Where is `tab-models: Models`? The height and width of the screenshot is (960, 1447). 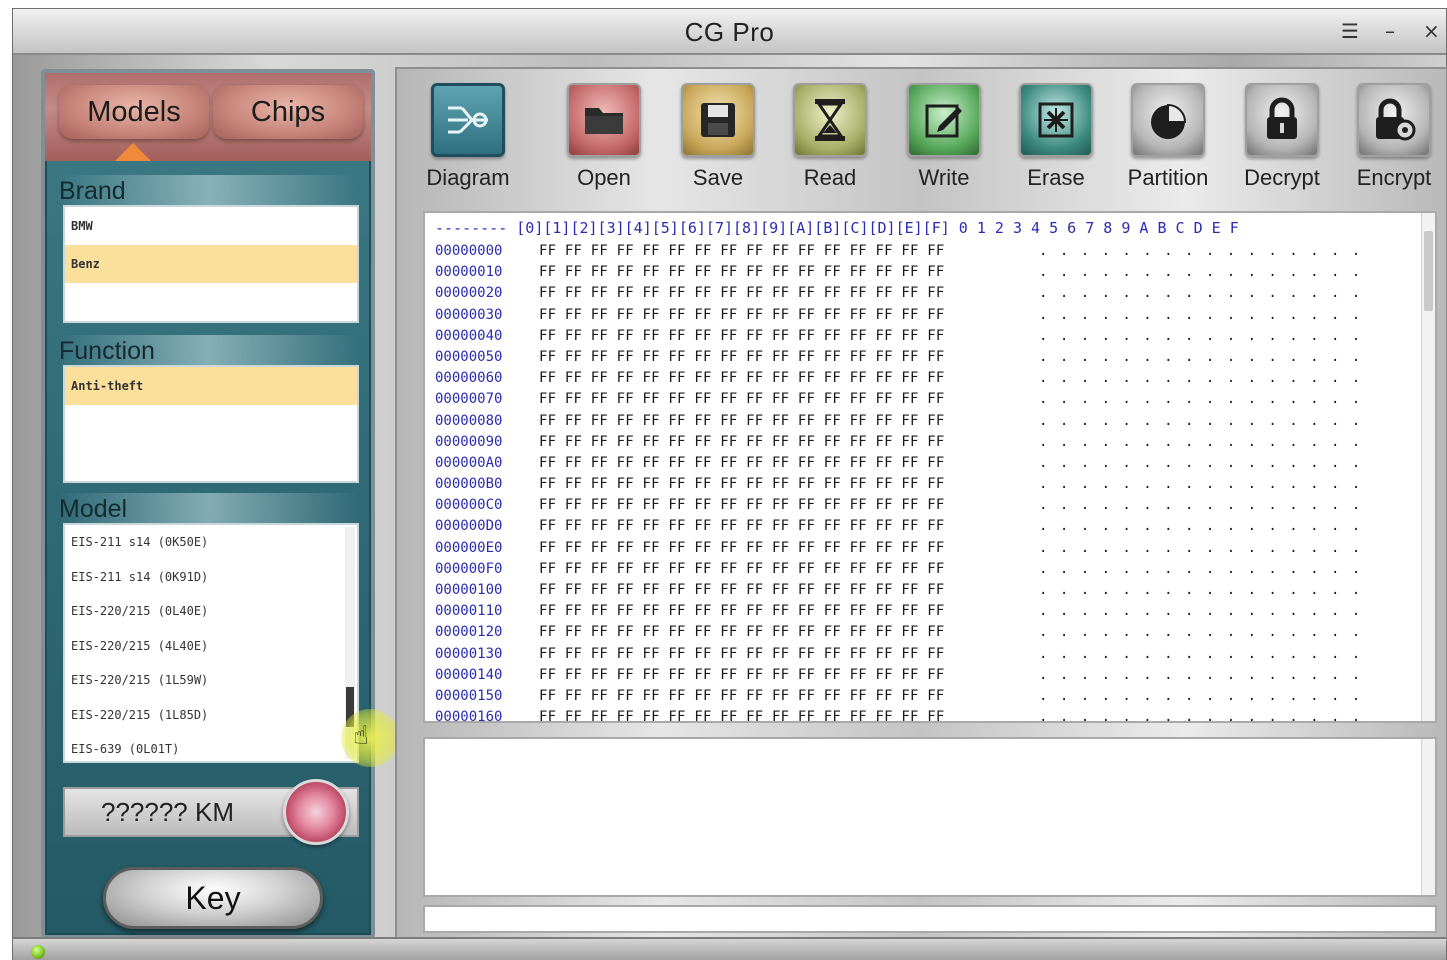 tab-models: Models is located at coordinates (134, 112).